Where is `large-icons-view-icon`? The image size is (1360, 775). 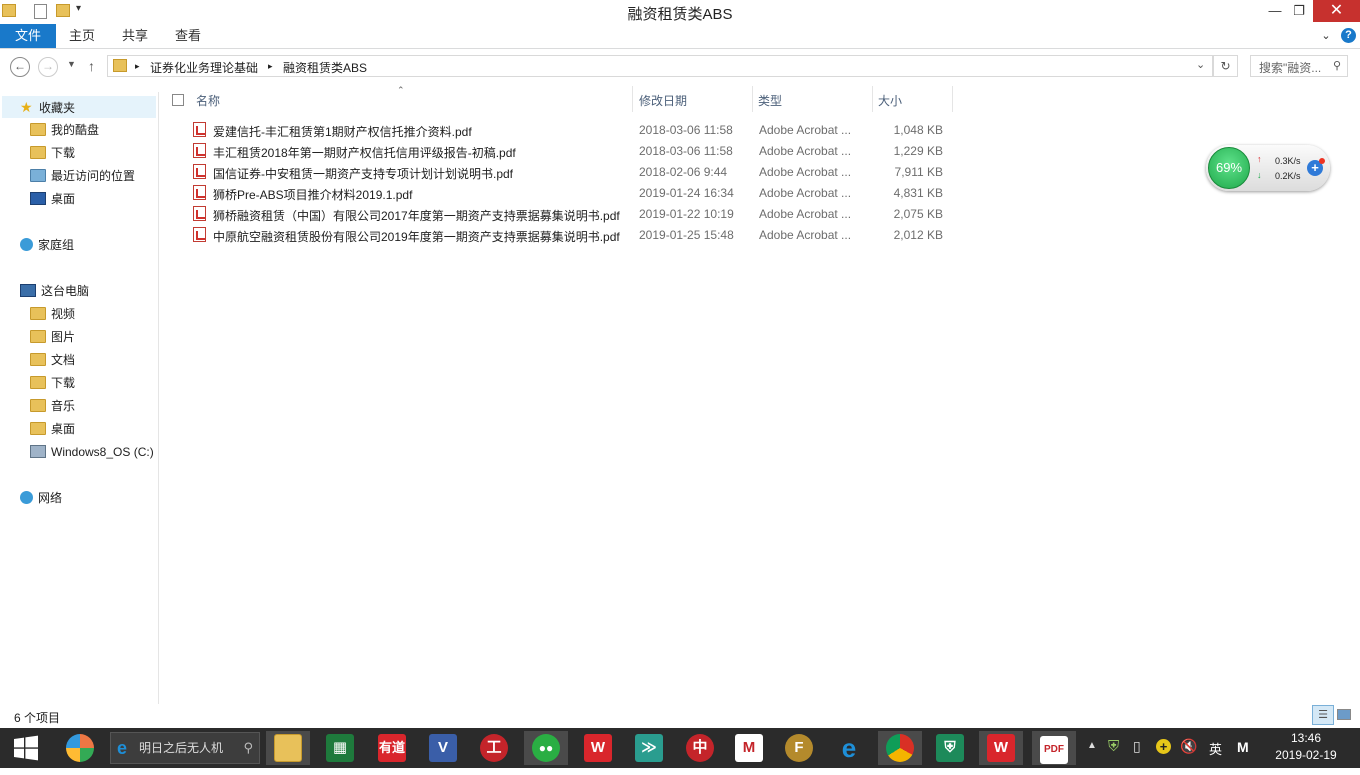
large-icons-view-icon is located at coordinates (1344, 714).